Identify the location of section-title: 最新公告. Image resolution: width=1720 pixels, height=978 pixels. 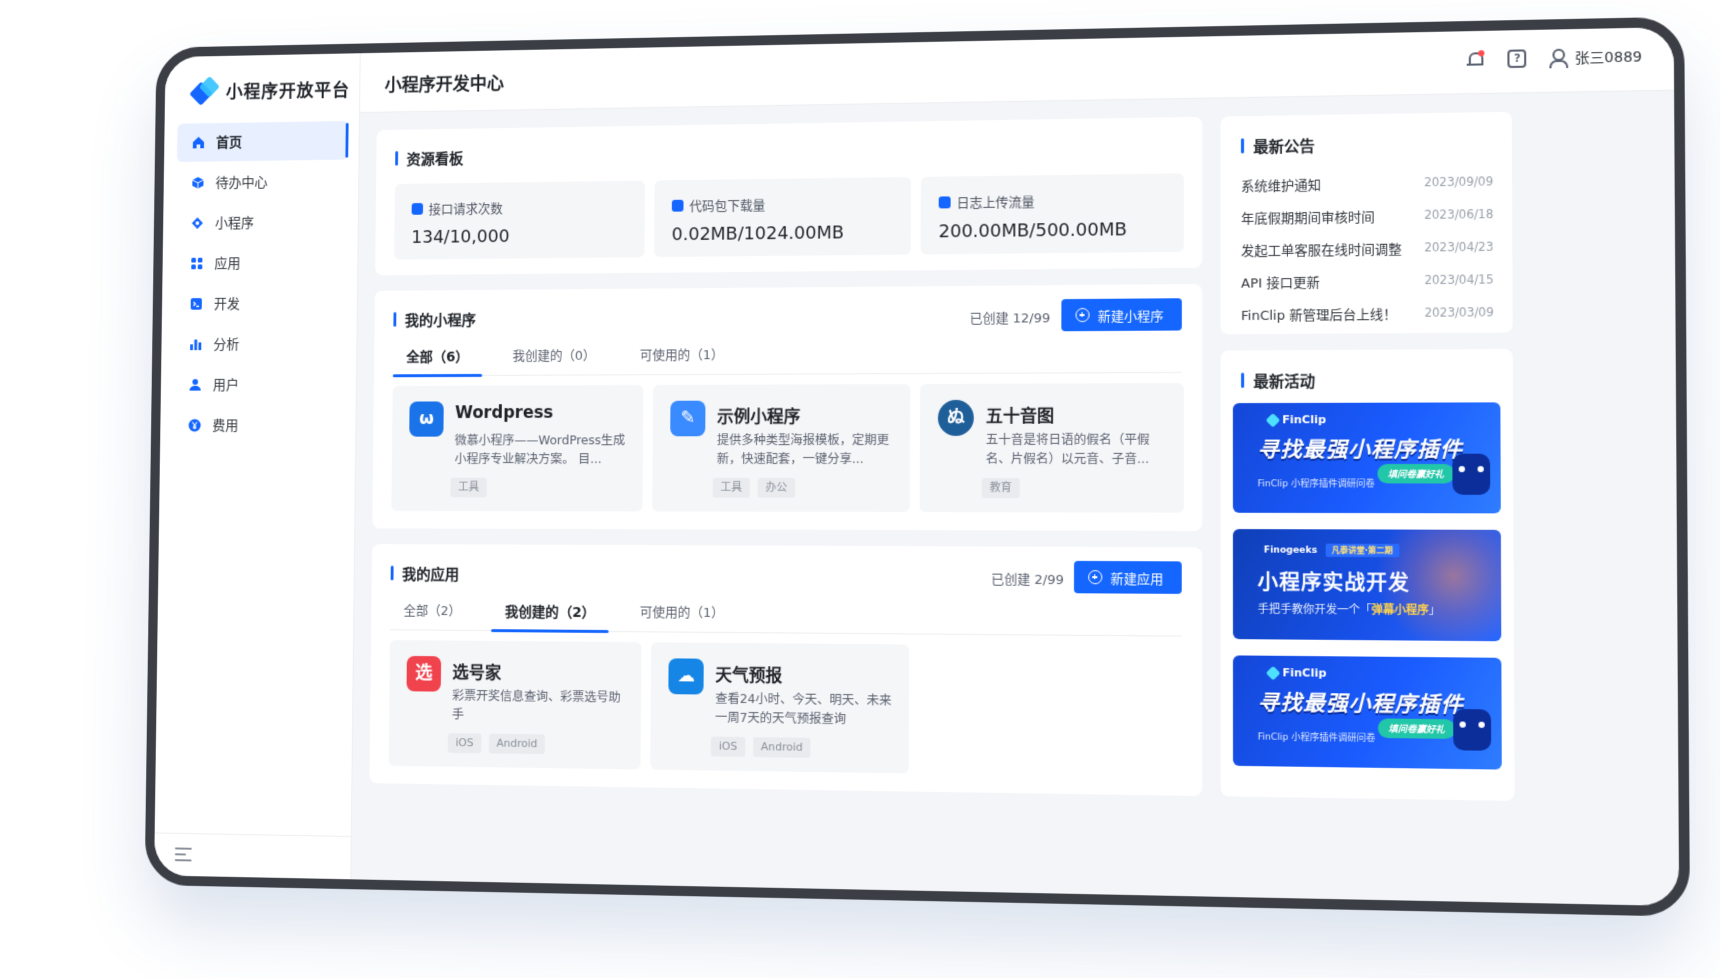
(1278, 146).